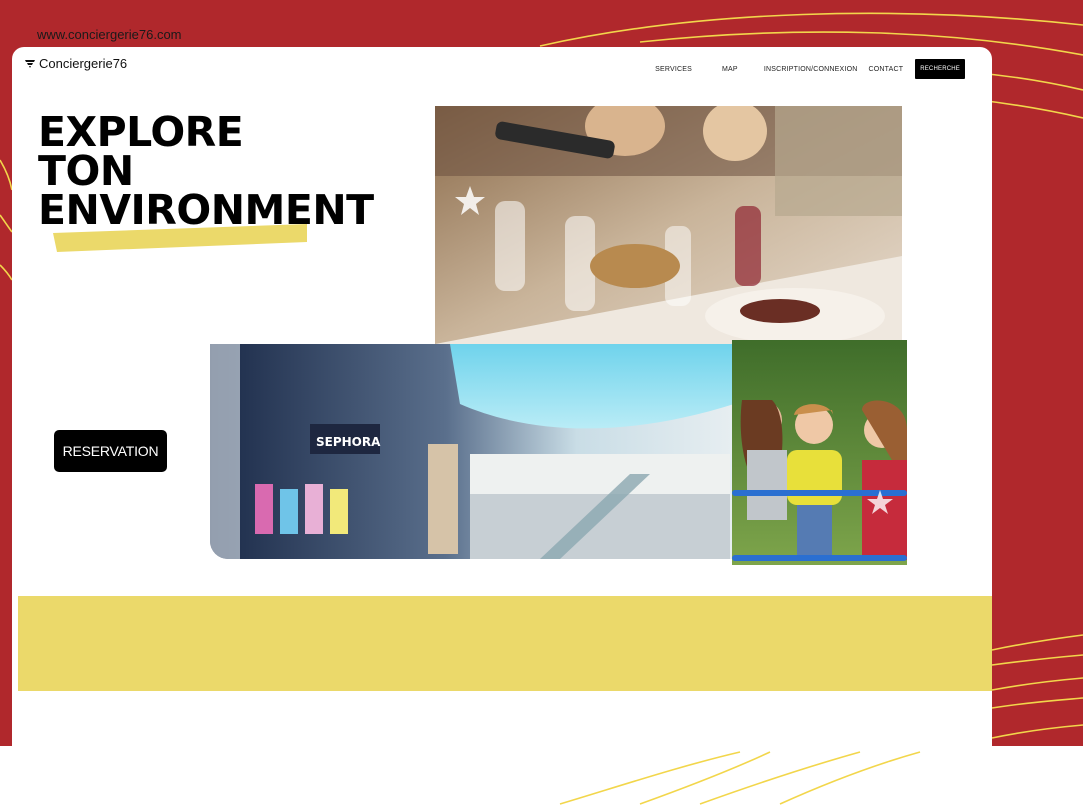 Image resolution: width=1083 pixels, height=805 pixels. I want to click on nav-inscription-connexion: INSCRIPTION/CONNEXION, so click(811, 69).